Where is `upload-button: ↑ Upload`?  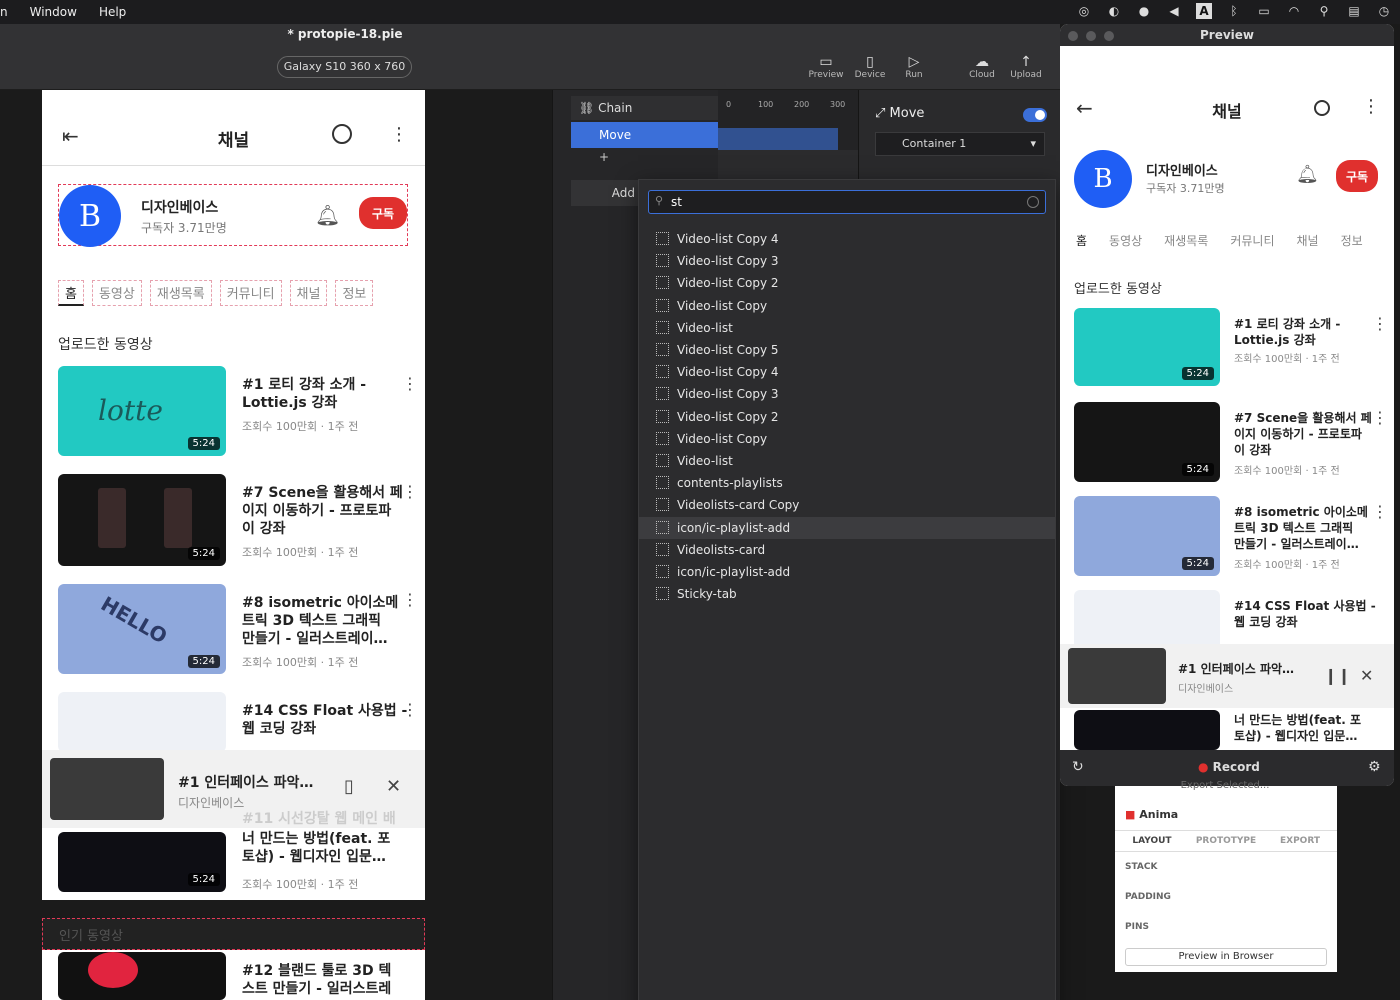
upload-button: ↑ Upload is located at coordinates (1026, 67).